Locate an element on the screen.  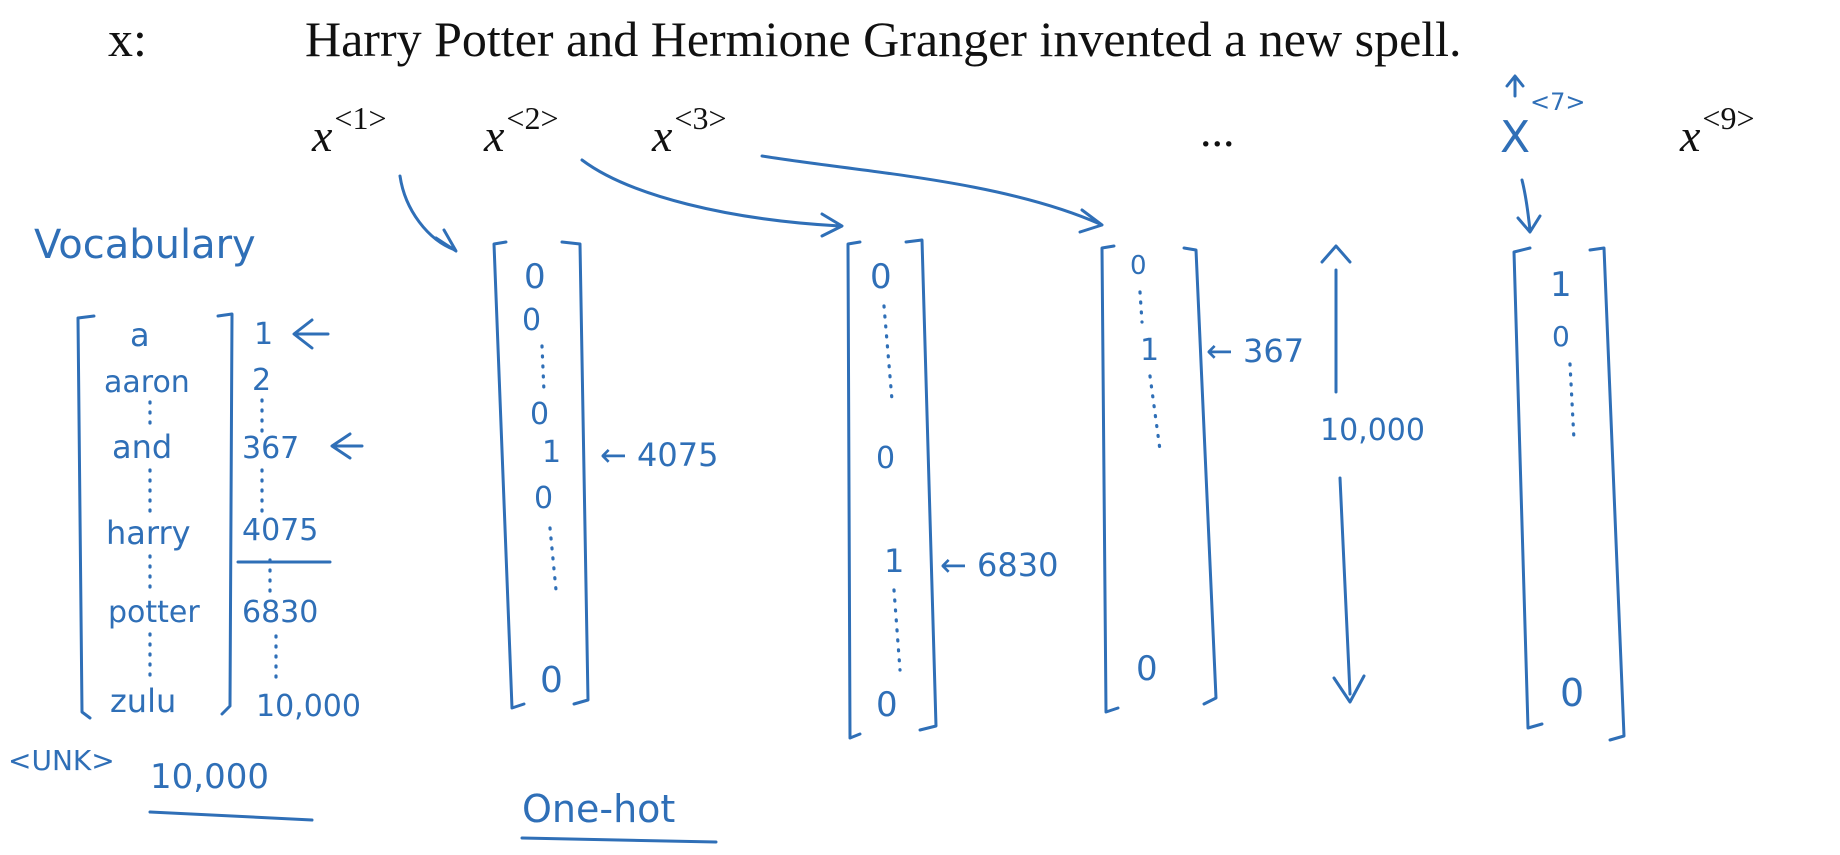
up-arrow-icon is located at coordinates (1515, 86).